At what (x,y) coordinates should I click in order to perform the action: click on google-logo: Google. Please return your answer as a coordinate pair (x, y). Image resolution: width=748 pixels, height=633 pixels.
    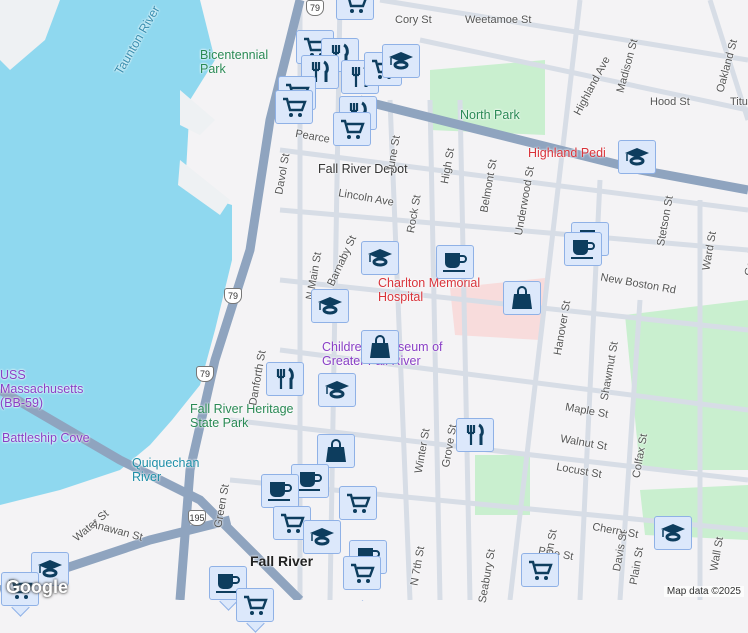
    Looking at the image, I should click on (37, 587).